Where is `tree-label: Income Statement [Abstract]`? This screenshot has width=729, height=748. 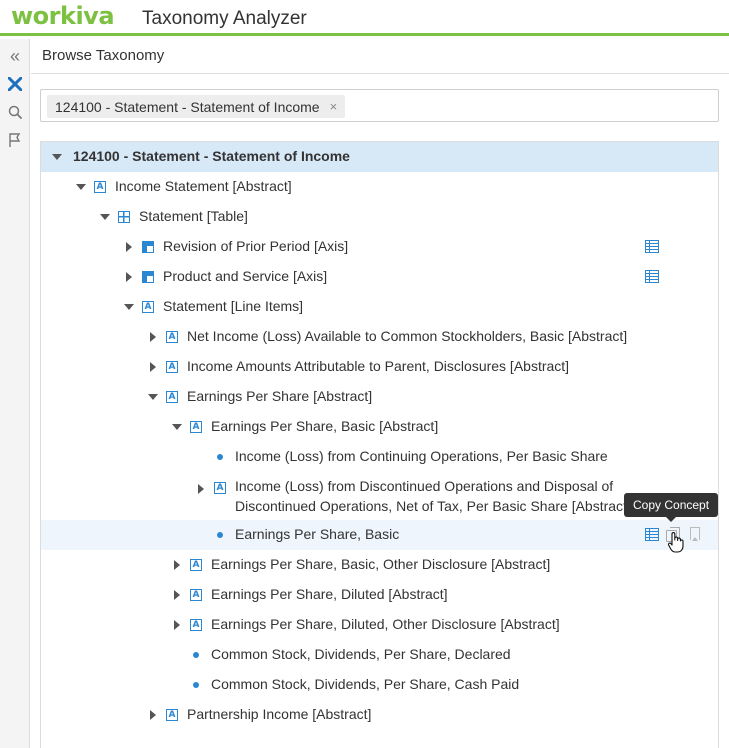
tree-label: Income Statement [Abstract] is located at coordinates (203, 186).